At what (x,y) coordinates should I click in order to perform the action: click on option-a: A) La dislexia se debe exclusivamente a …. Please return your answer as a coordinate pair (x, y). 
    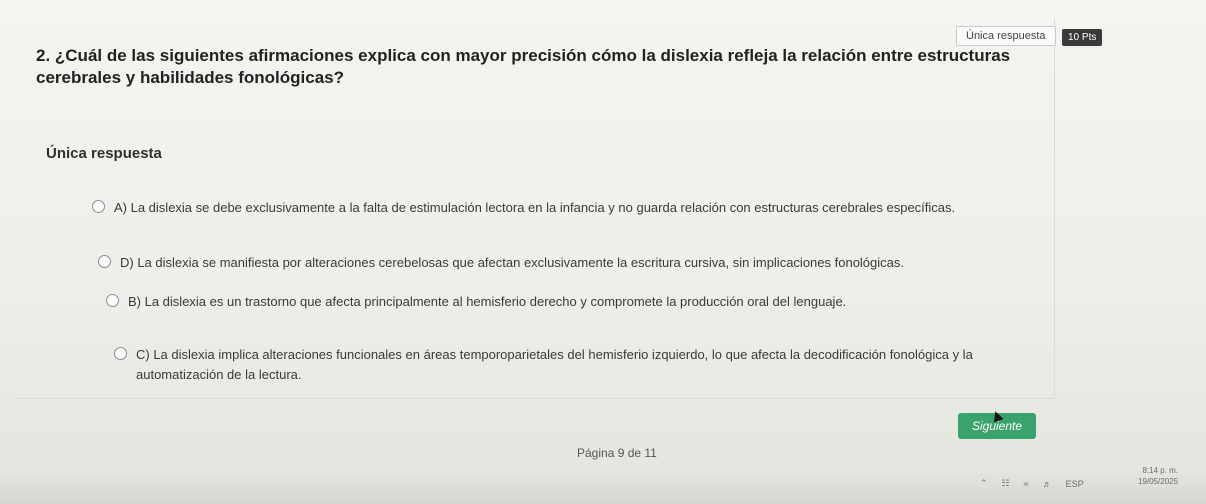
    Looking at the image, I should click on (557, 208).